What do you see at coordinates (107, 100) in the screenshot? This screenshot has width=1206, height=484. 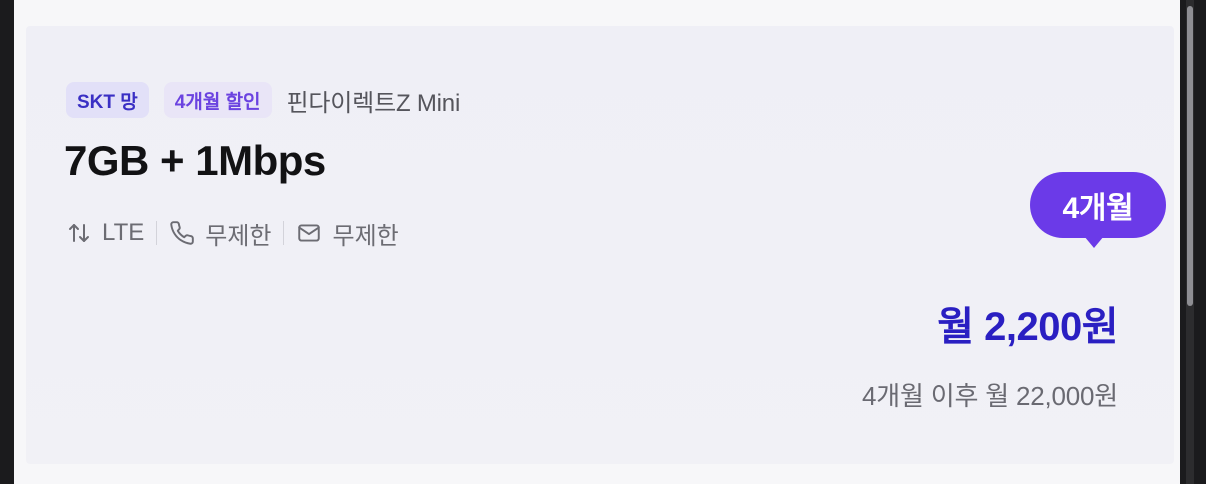 I see `network-badge: SKT 망` at bounding box center [107, 100].